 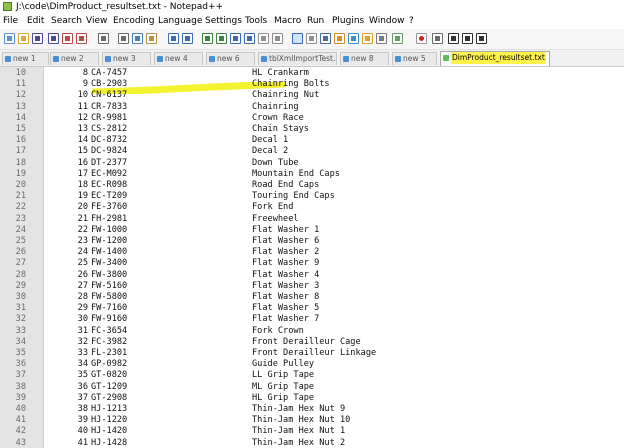 I want to click on save-all-icon, so click(x=53, y=38).